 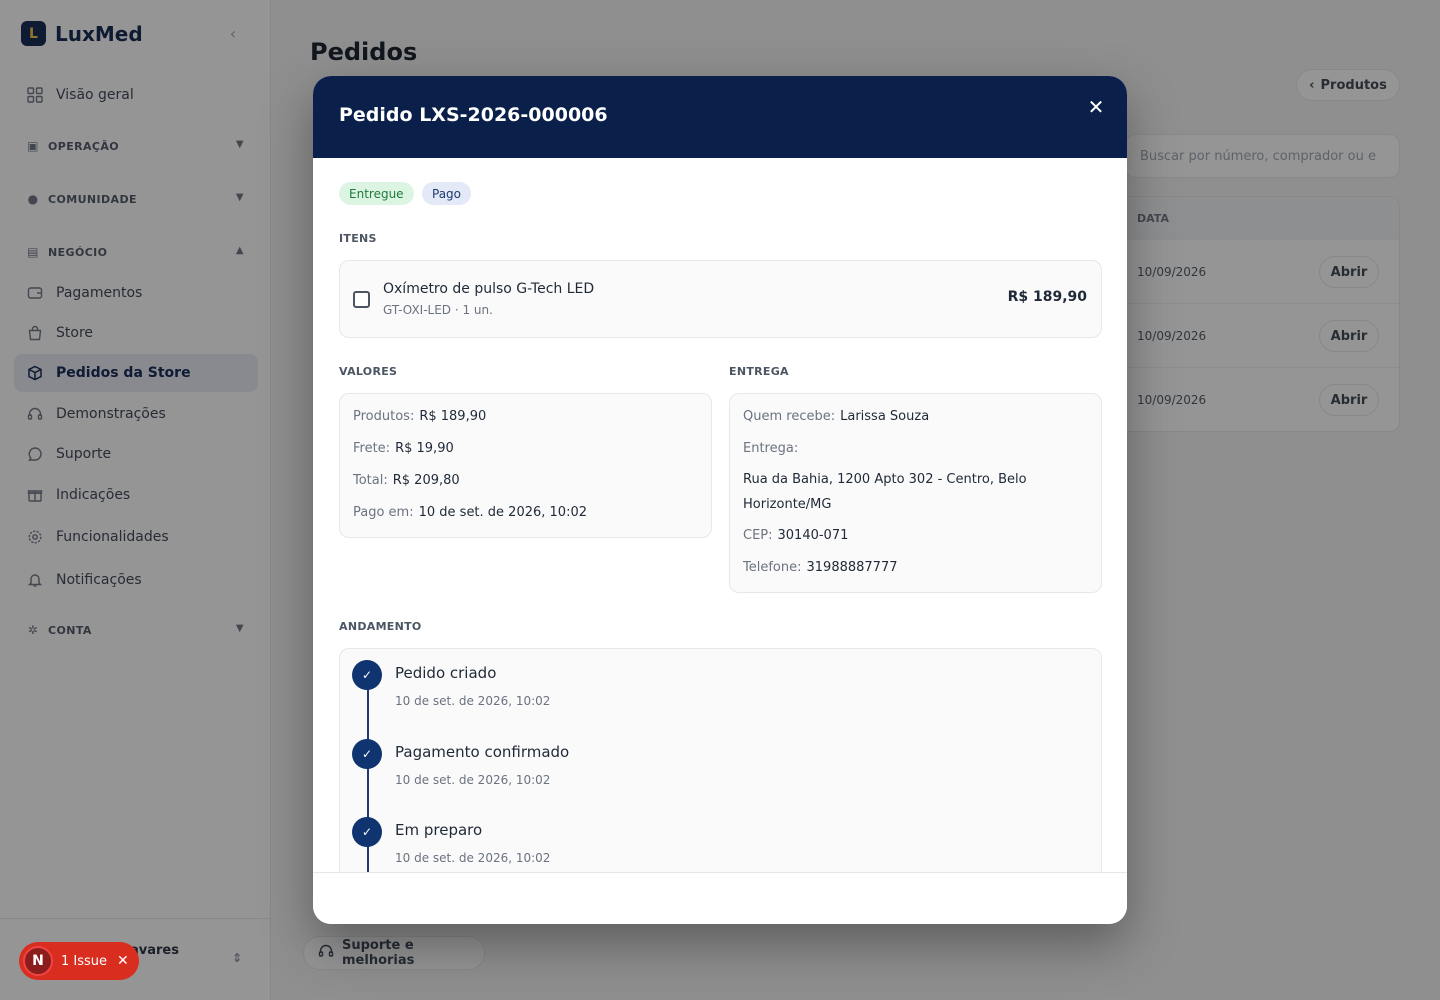 What do you see at coordinates (380, 626) in the screenshot?
I see `progress-section-label: ANDAMENTO` at bounding box center [380, 626].